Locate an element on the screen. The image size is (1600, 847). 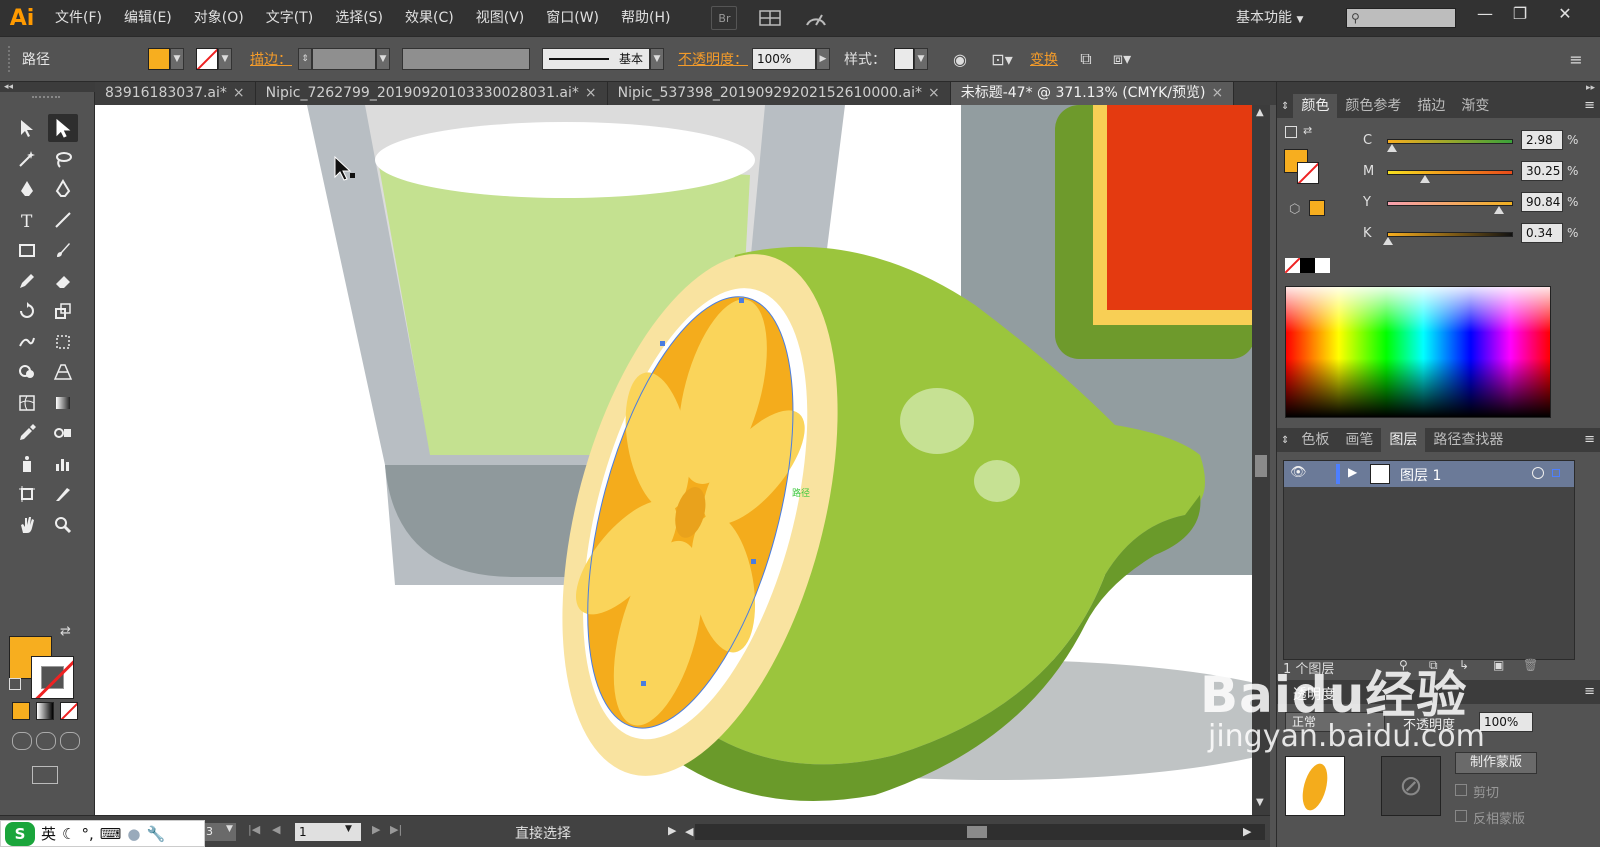
empty-mask-thumbnail: ⊘ is located at coordinates (1411, 786).